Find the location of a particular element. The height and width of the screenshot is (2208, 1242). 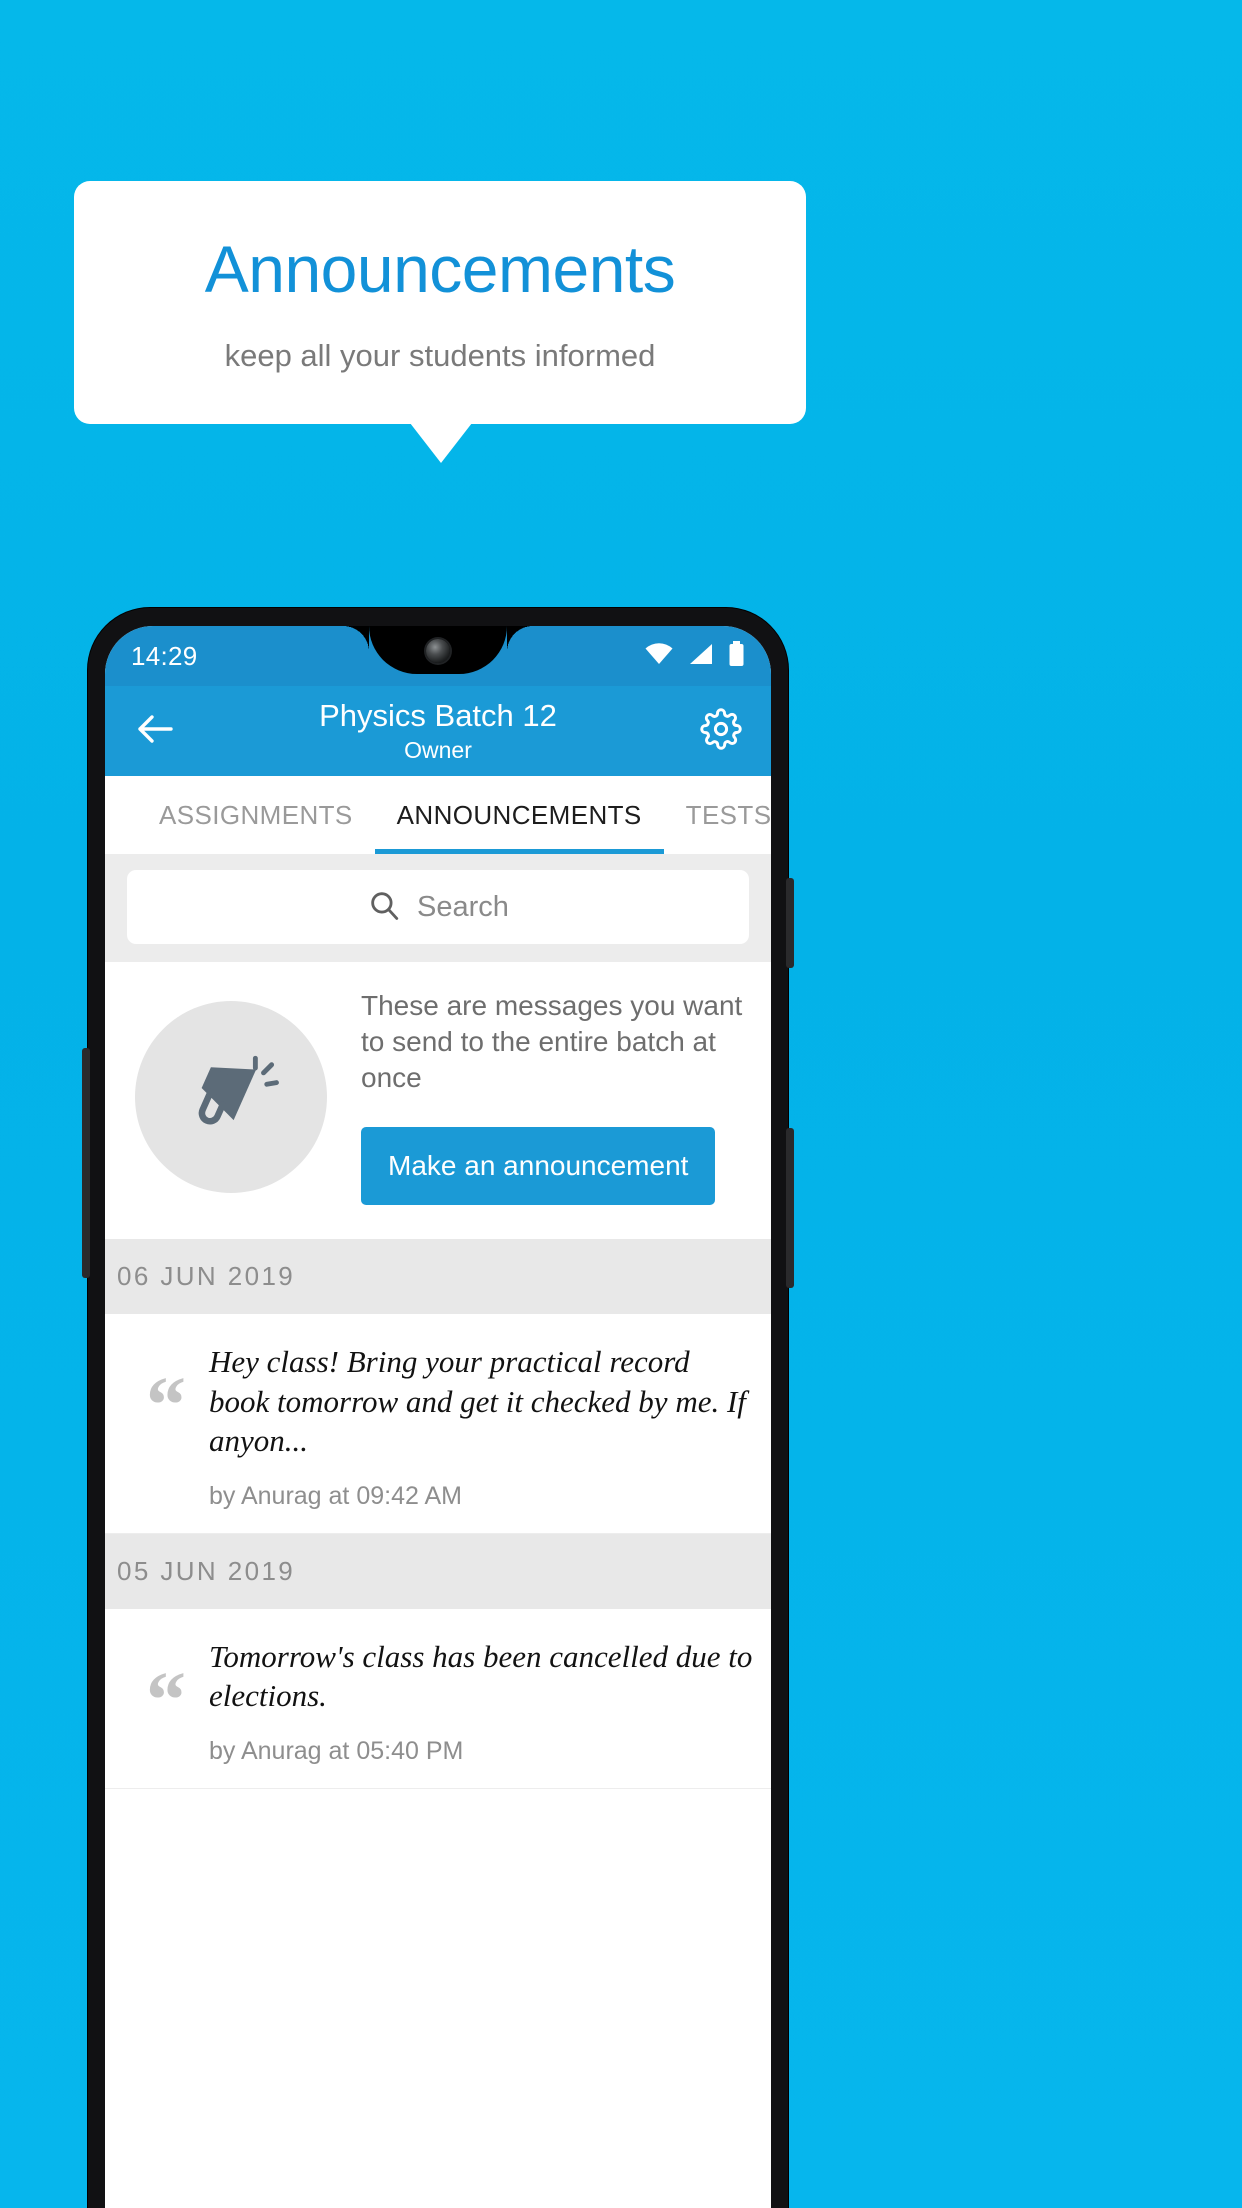

status-time: 14:29 is located at coordinates (164, 655).